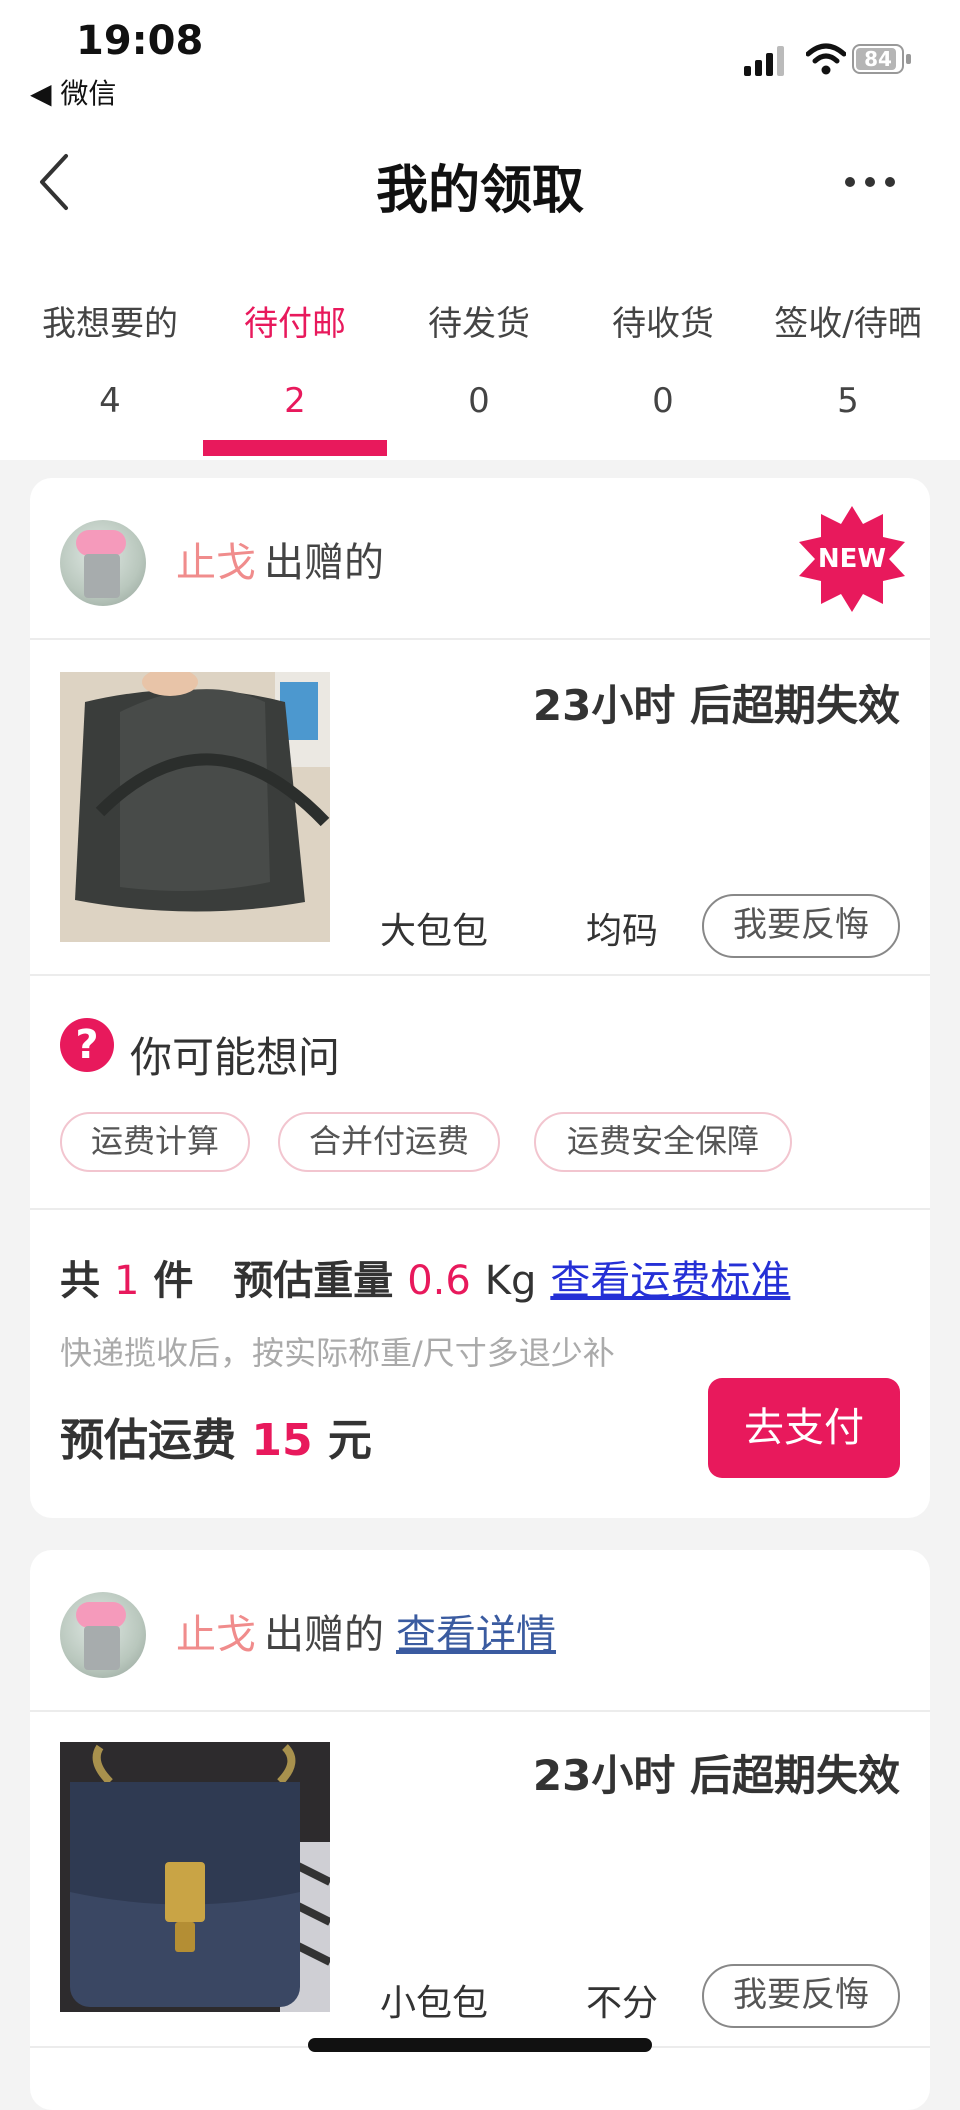  I want to click on home-indicator, so click(480, 2045).